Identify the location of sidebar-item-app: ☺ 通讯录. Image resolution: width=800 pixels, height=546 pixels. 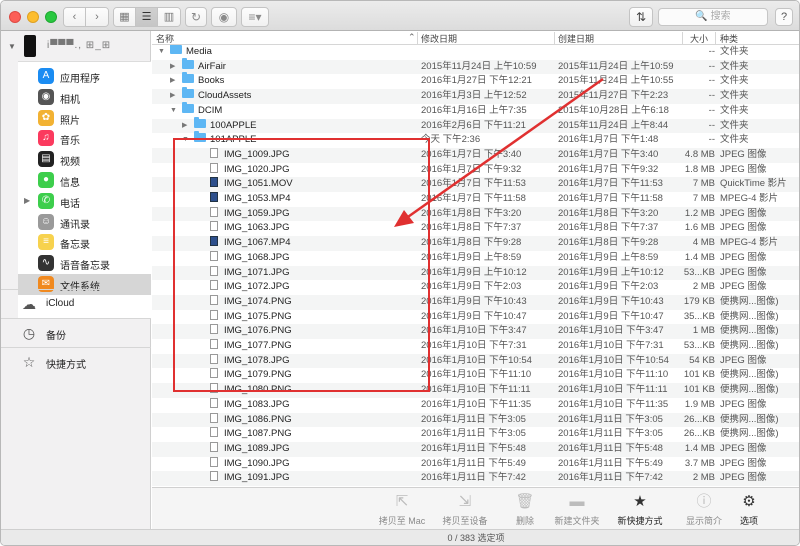
(84, 222).